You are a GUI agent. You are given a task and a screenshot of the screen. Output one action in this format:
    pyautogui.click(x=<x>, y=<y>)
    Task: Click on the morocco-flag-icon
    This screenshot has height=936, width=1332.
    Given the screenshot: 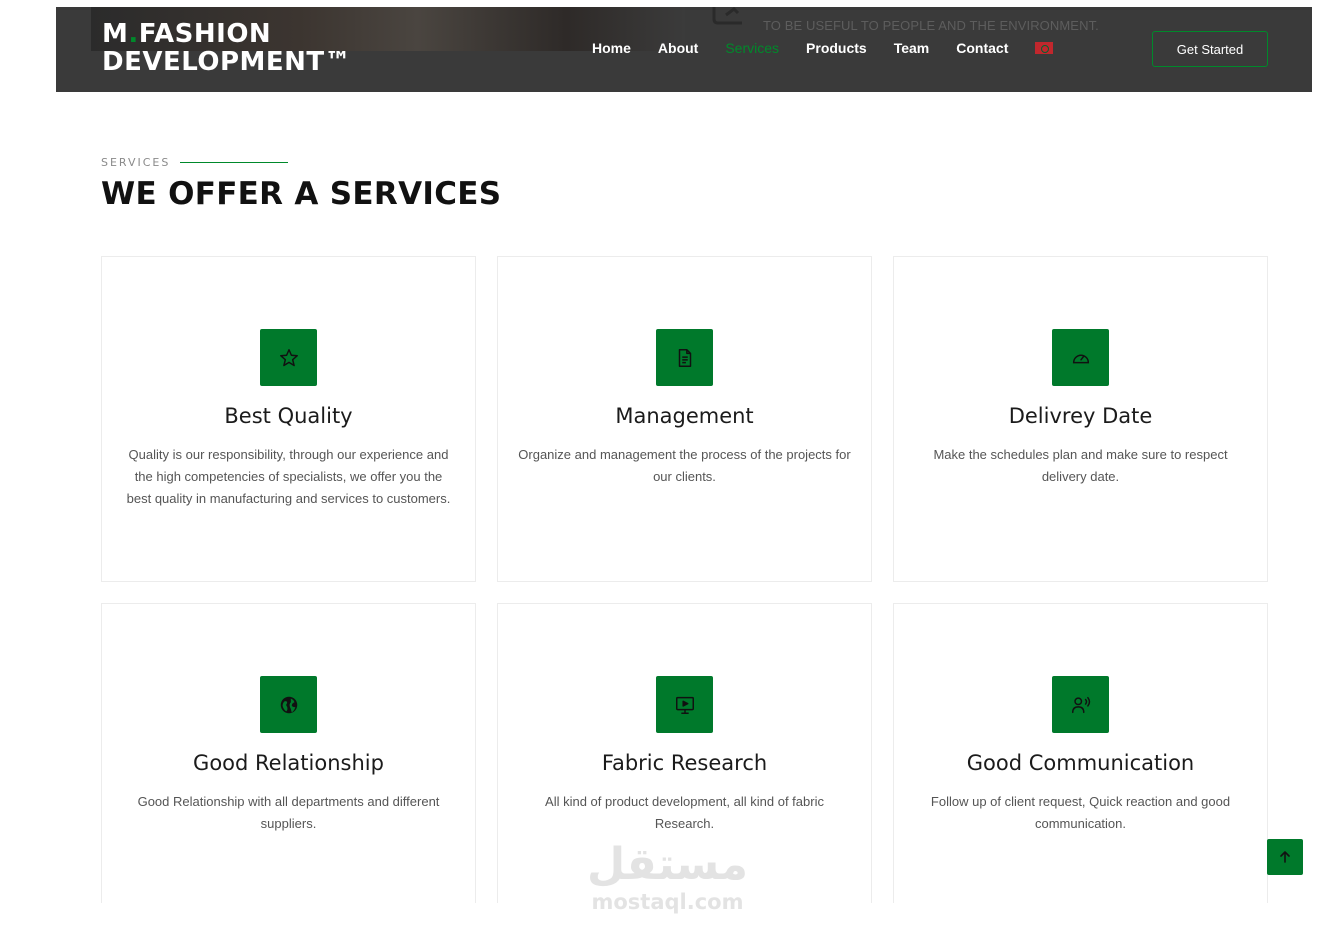 What is the action you would take?
    pyautogui.click(x=1044, y=48)
    